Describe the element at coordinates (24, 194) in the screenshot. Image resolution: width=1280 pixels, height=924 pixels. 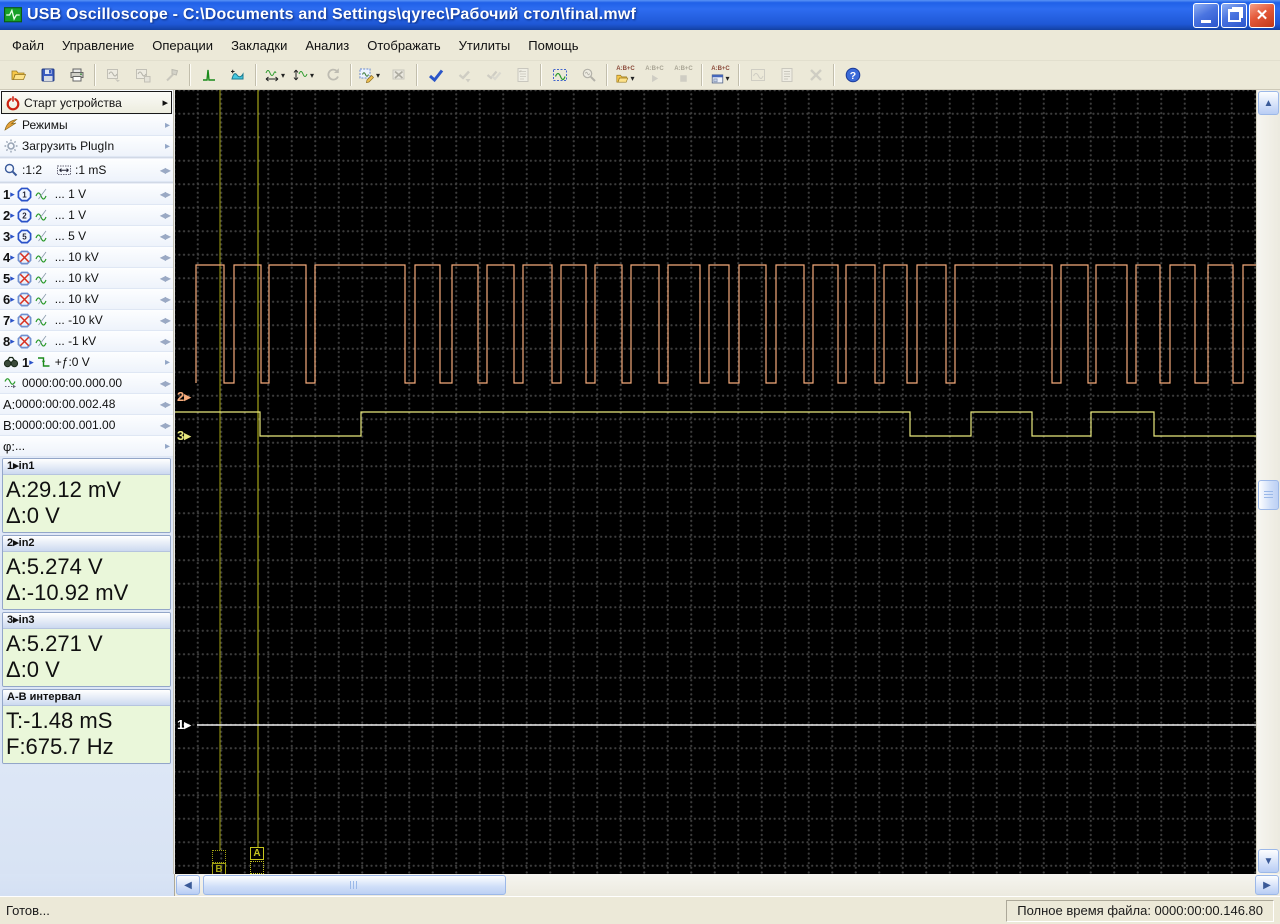
I see `channel-range-badge: 1` at that location.